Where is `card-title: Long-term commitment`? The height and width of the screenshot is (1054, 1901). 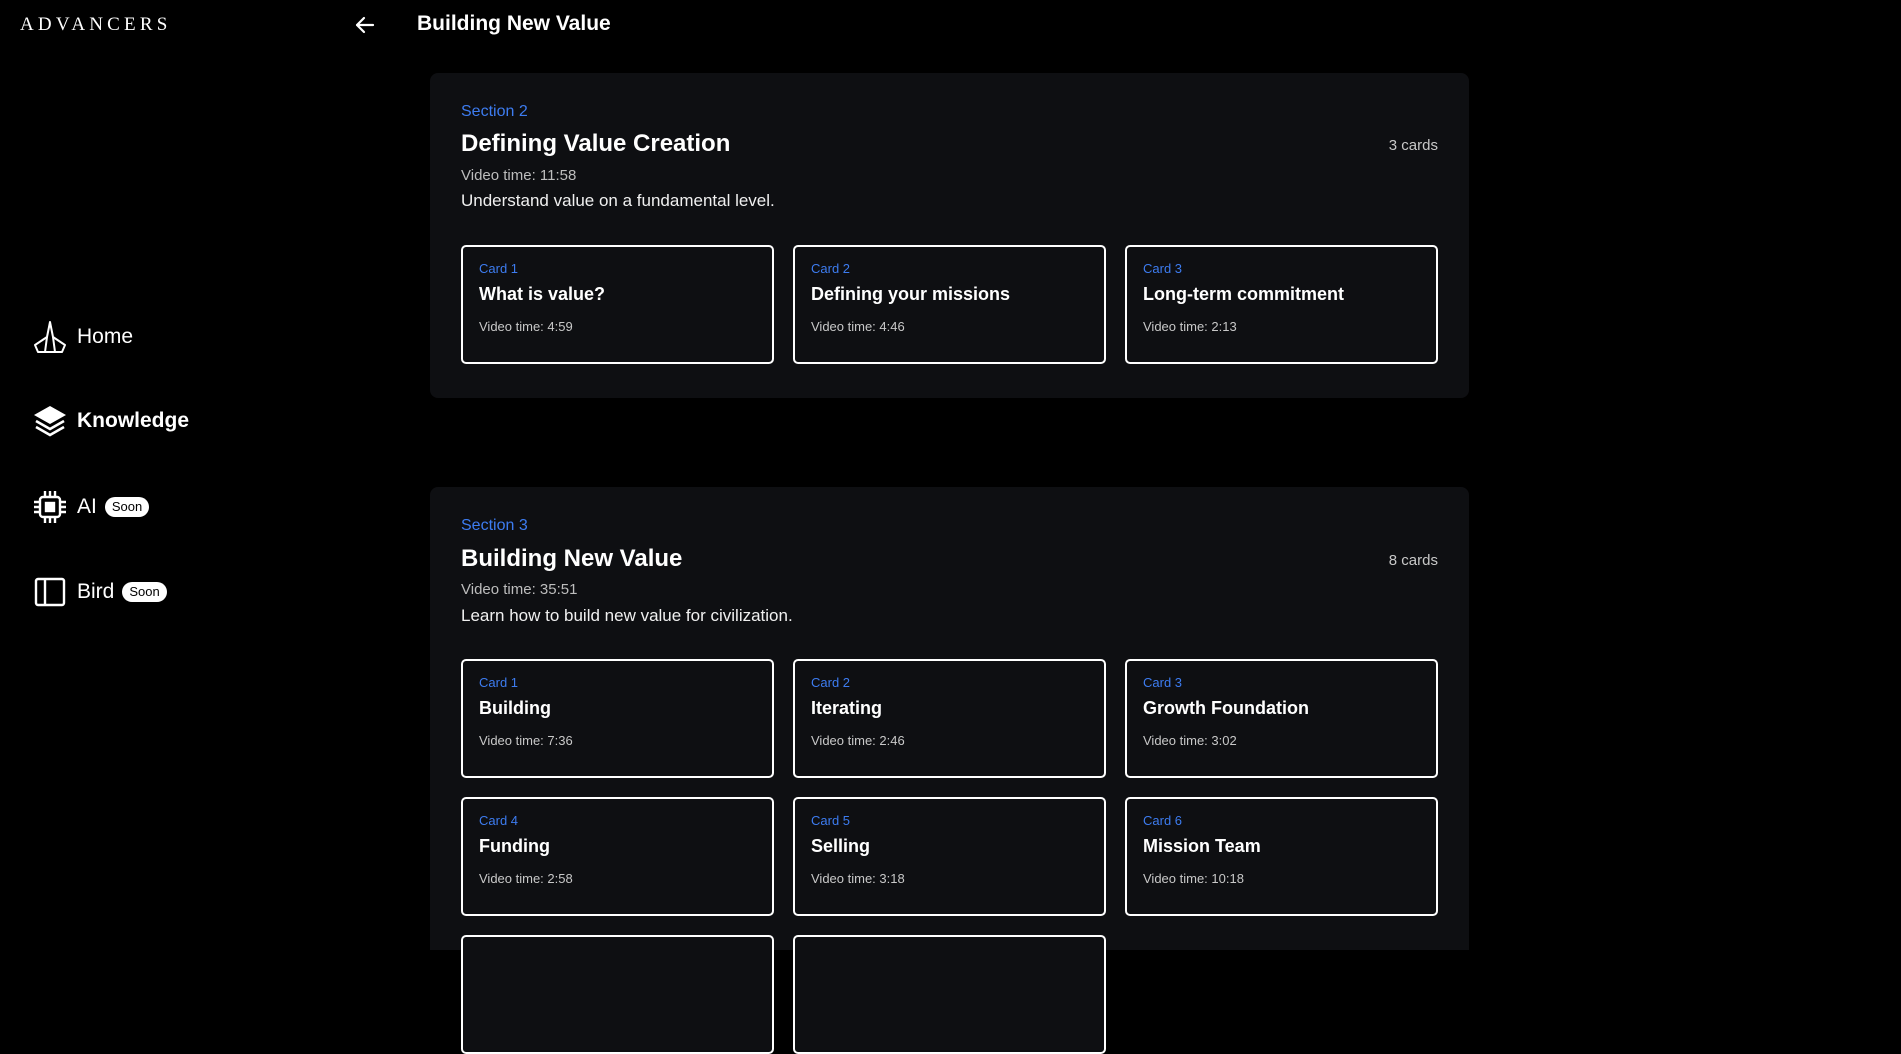
card-title: Long-term commitment is located at coordinates (1244, 294).